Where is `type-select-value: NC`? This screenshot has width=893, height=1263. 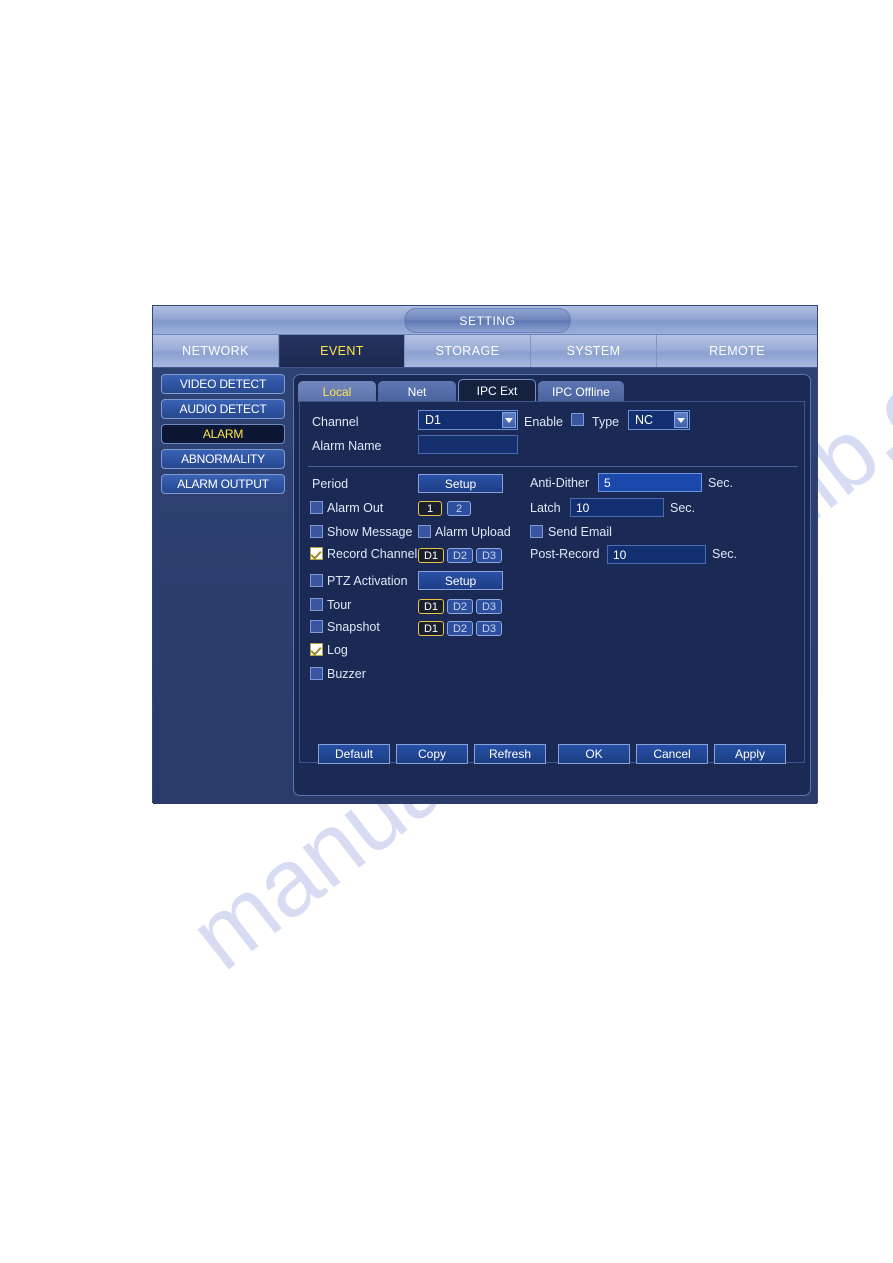 type-select-value: NC is located at coordinates (644, 420).